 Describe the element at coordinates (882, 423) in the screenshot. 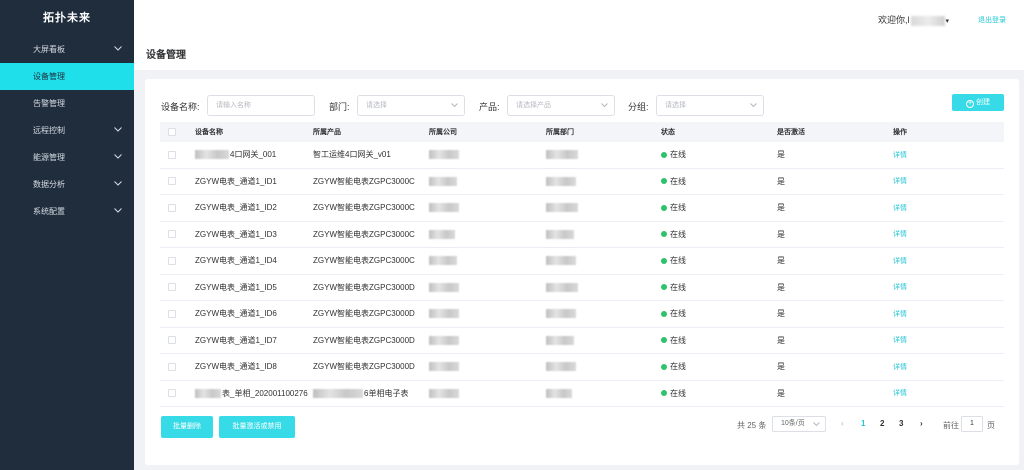

I see `page-2: 2` at that location.